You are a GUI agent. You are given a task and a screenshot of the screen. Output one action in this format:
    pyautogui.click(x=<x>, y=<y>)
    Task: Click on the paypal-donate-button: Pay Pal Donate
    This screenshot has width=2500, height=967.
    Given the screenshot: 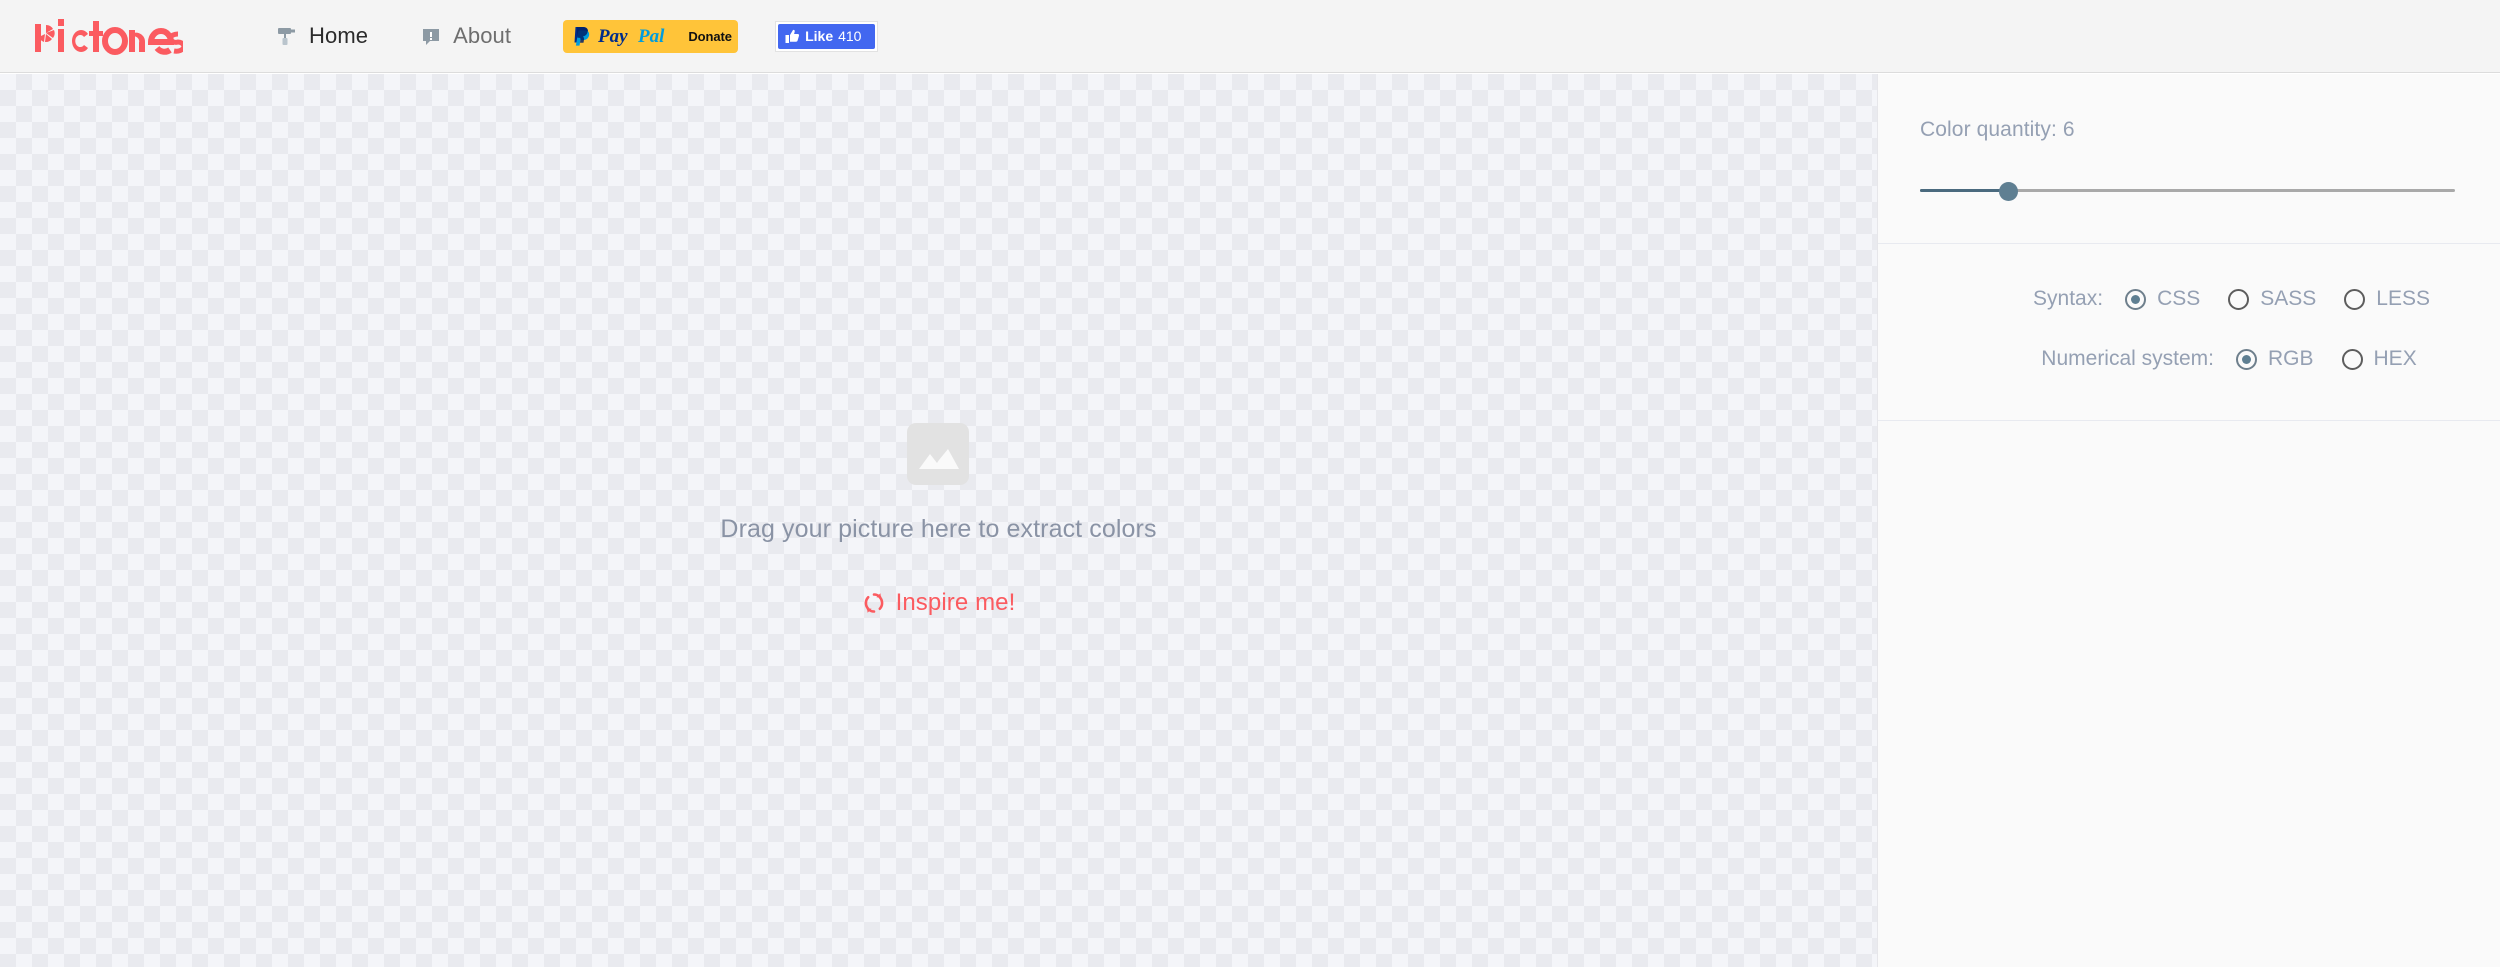 What is the action you would take?
    pyautogui.click(x=651, y=36)
    